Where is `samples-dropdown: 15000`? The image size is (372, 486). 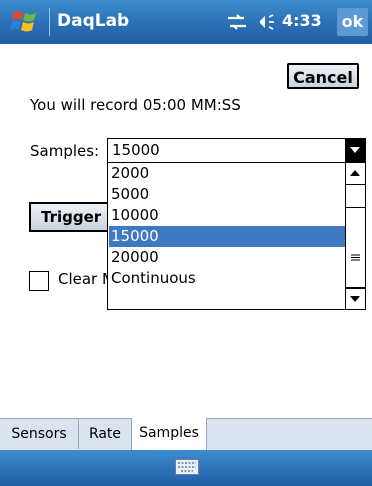 samples-dropdown: 15000 is located at coordinates (236, 150).